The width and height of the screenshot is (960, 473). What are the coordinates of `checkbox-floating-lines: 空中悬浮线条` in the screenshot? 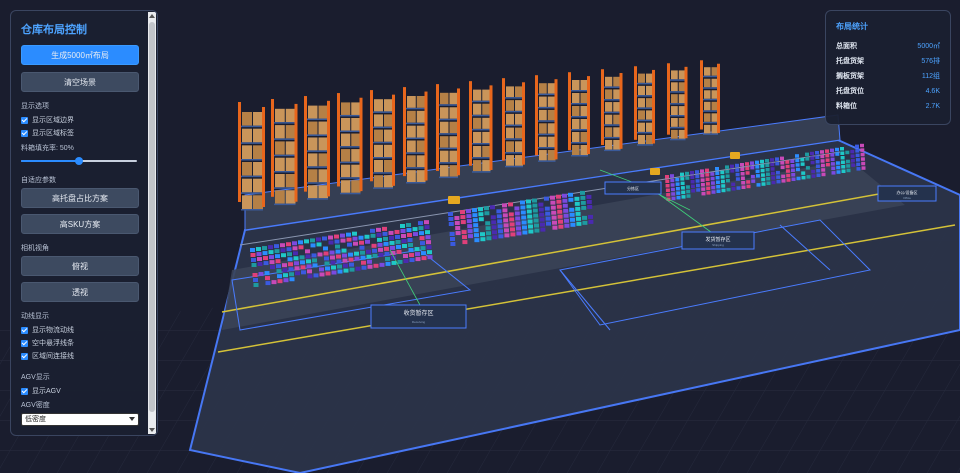 It's located at (79, 343).